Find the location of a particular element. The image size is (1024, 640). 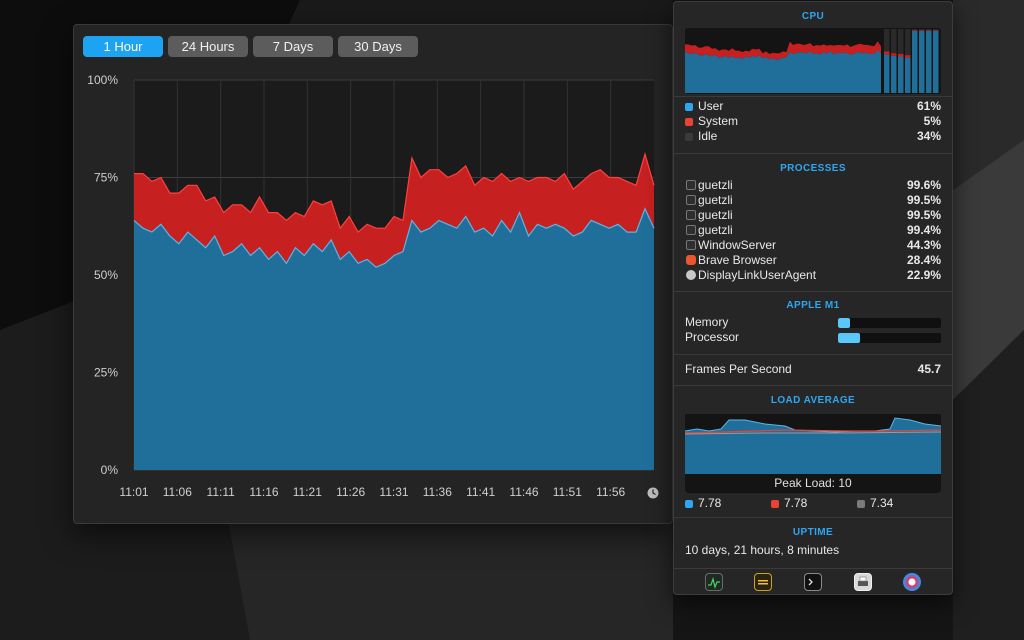

load-15min: 7.34 is located at coordinates (875, 503).